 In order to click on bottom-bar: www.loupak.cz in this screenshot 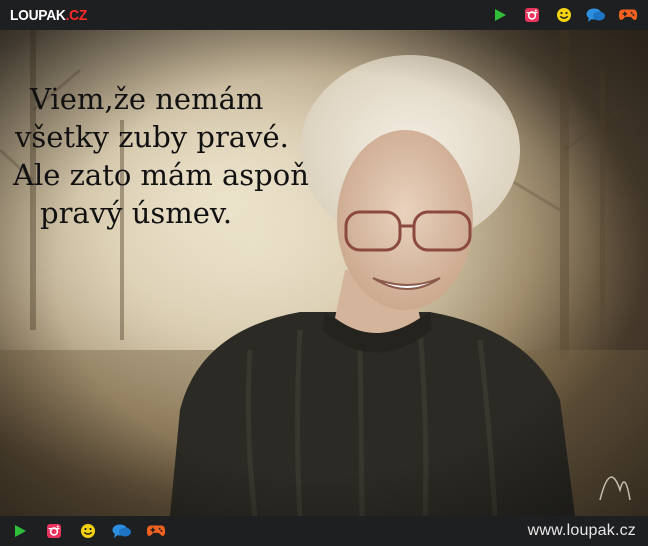, I will do `click(324, 531)`.